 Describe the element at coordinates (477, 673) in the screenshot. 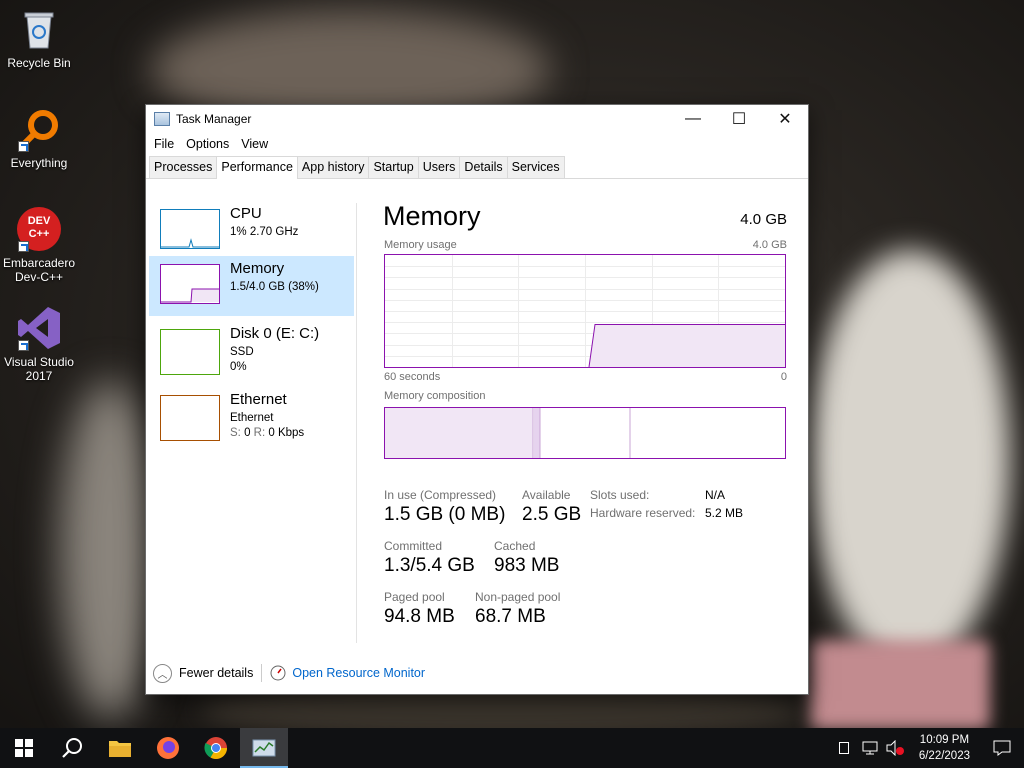

I see `footer-bar: ︿ Fewer details Open Resource Monitor` at that location.